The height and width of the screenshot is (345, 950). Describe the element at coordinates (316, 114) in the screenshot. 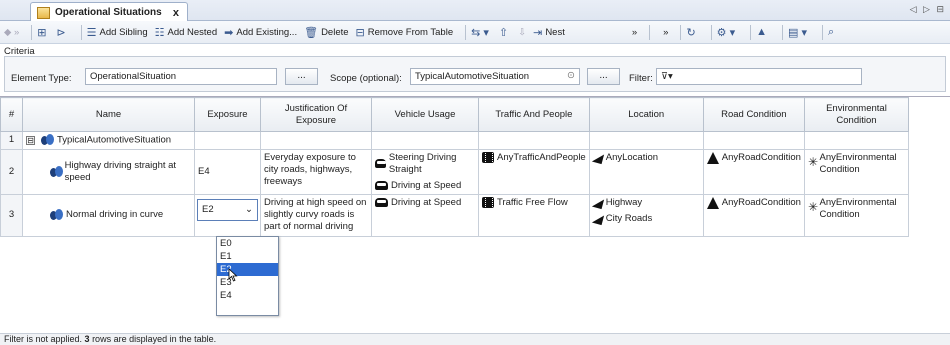

I see `column-header: Justification Of Exposure` at that location.